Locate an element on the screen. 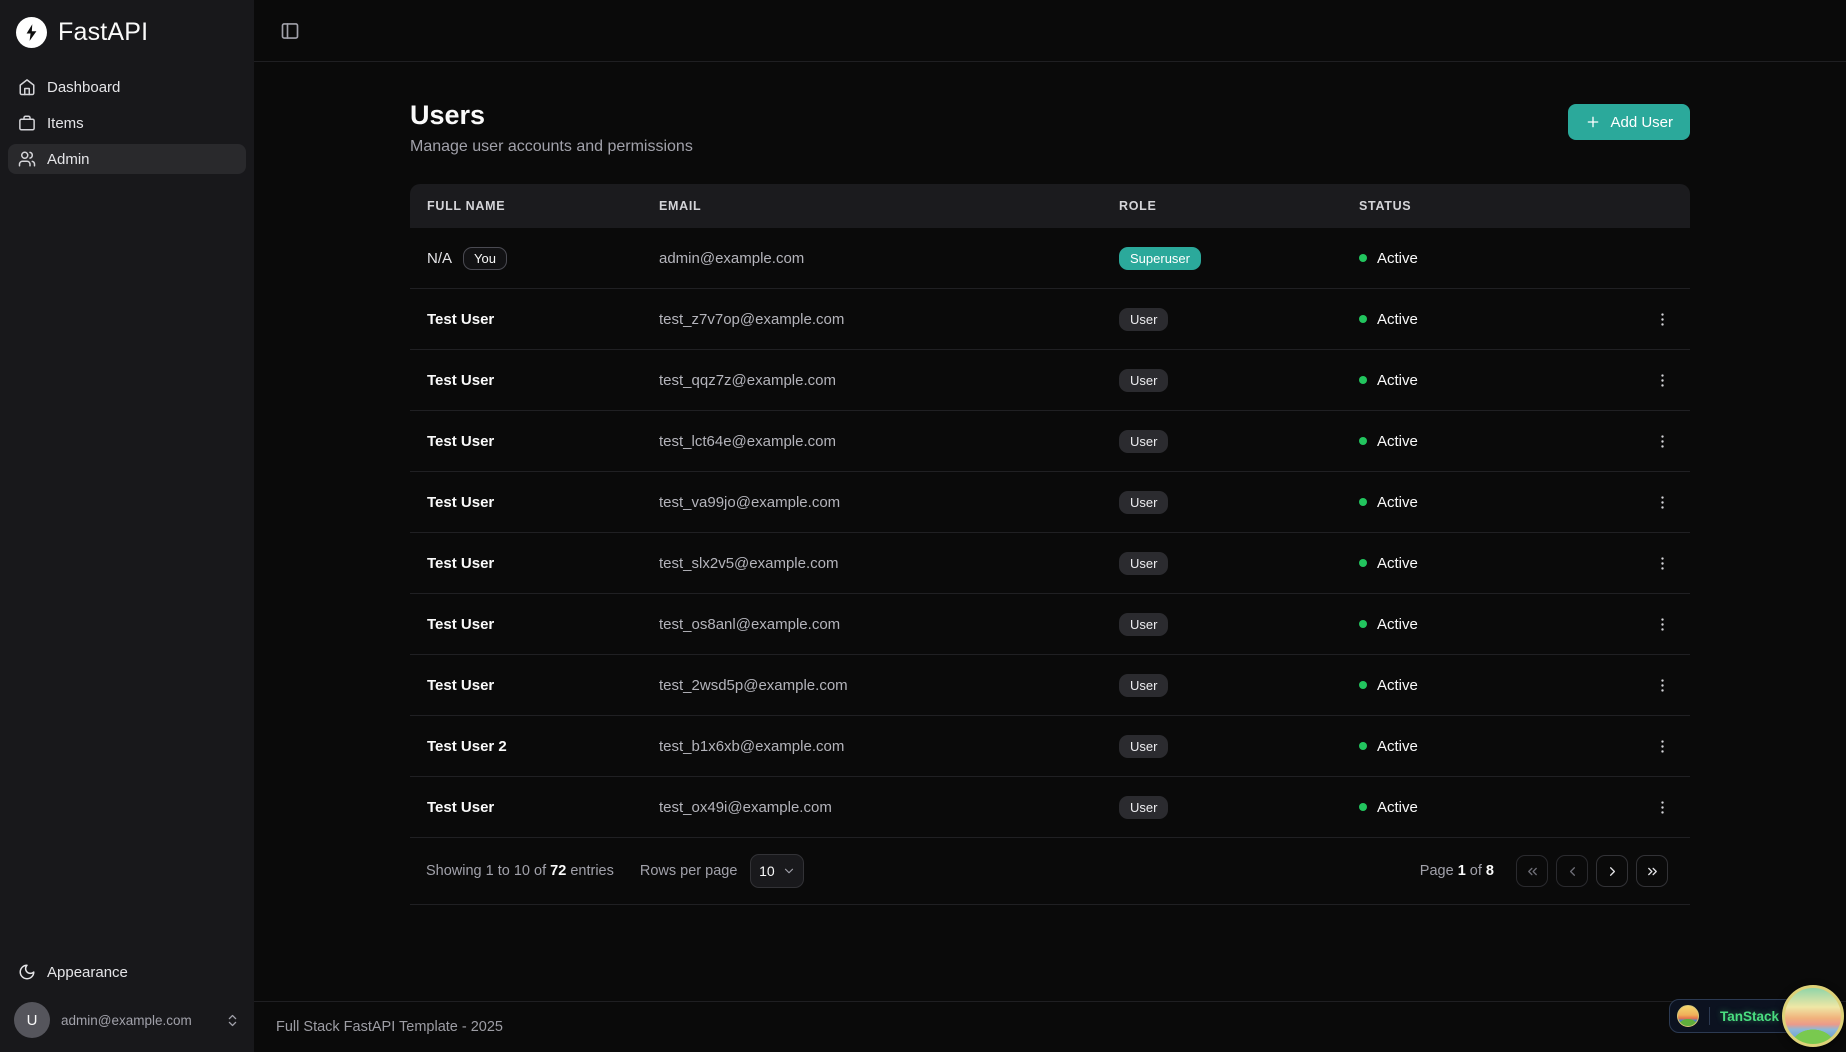  column-header-status: Status is located at coordinates (1385, 206).